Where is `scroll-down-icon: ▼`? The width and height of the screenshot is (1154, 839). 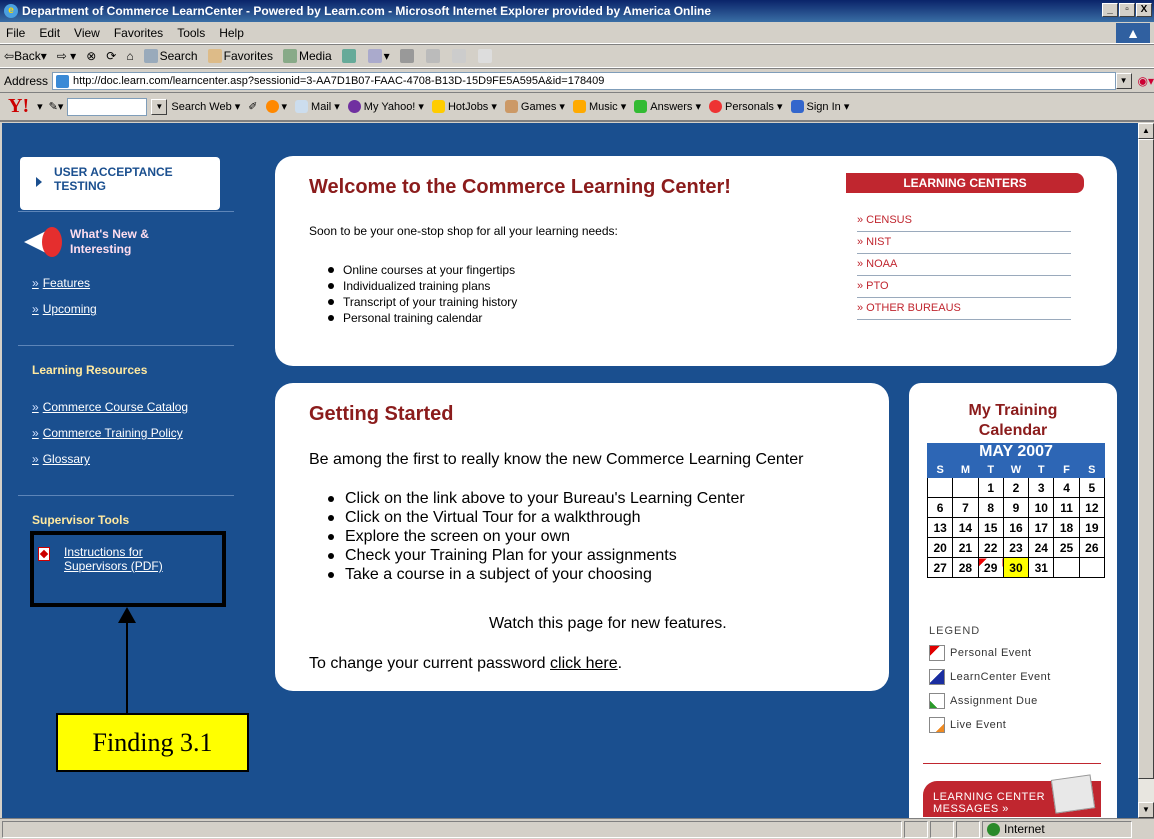 scroll-down-icon: ▼ is located at coordinates (1146, 810).